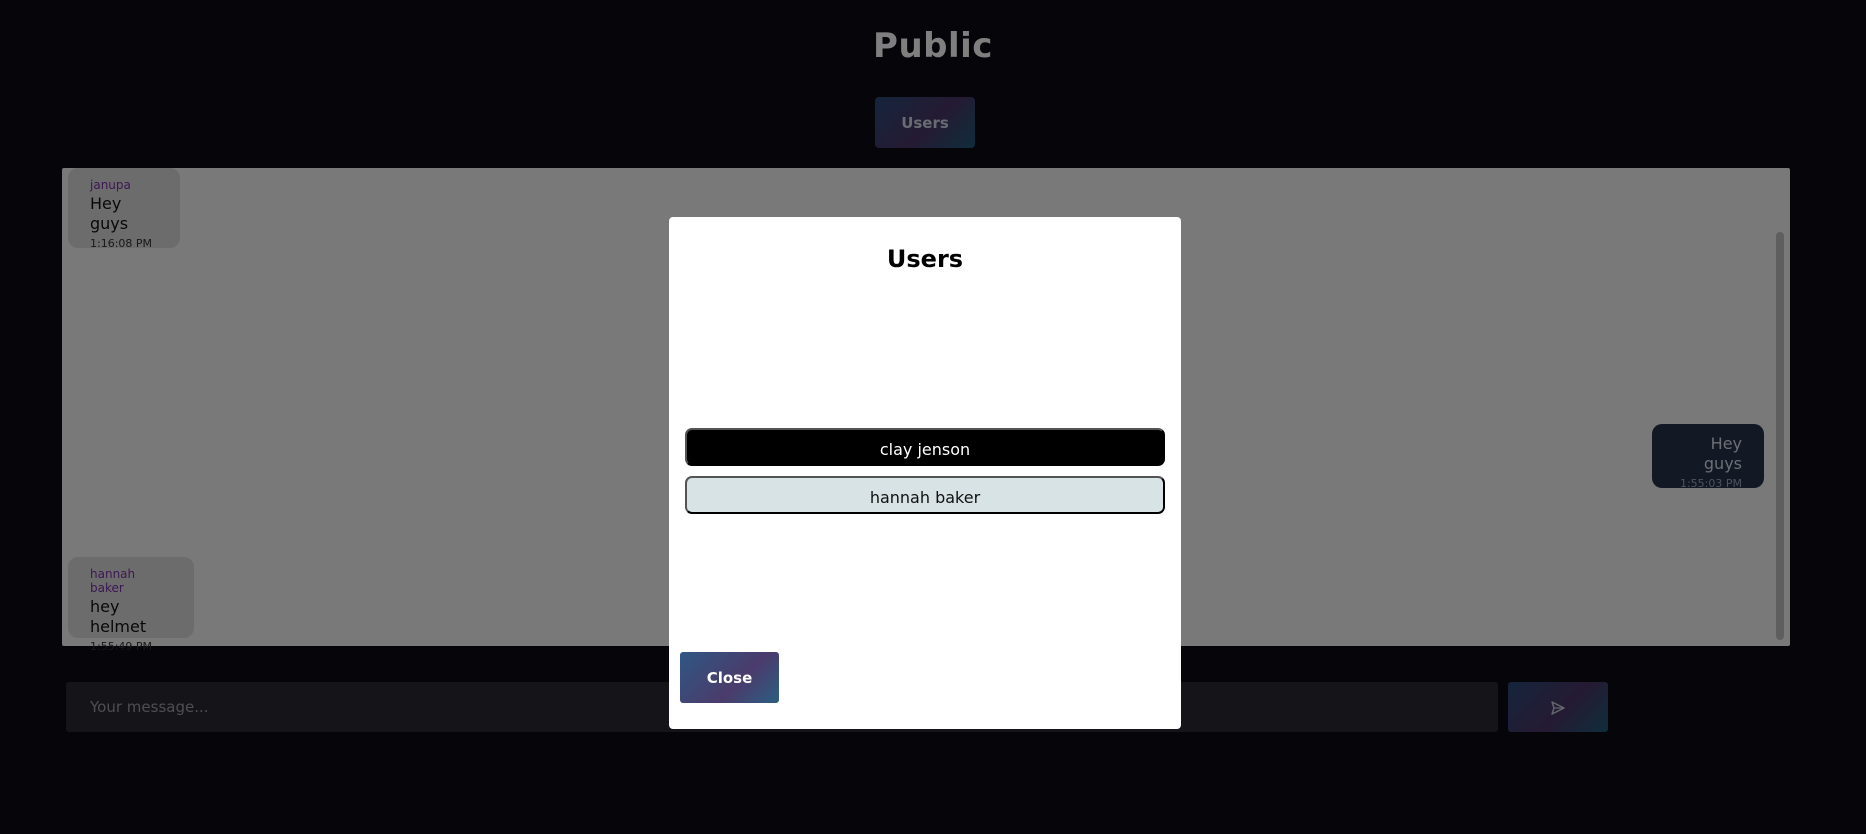  What do you see at coordinates (925, 495) in the screenshot?
I see `user-list-item: hannah baker` at bounding box center [925, 495].